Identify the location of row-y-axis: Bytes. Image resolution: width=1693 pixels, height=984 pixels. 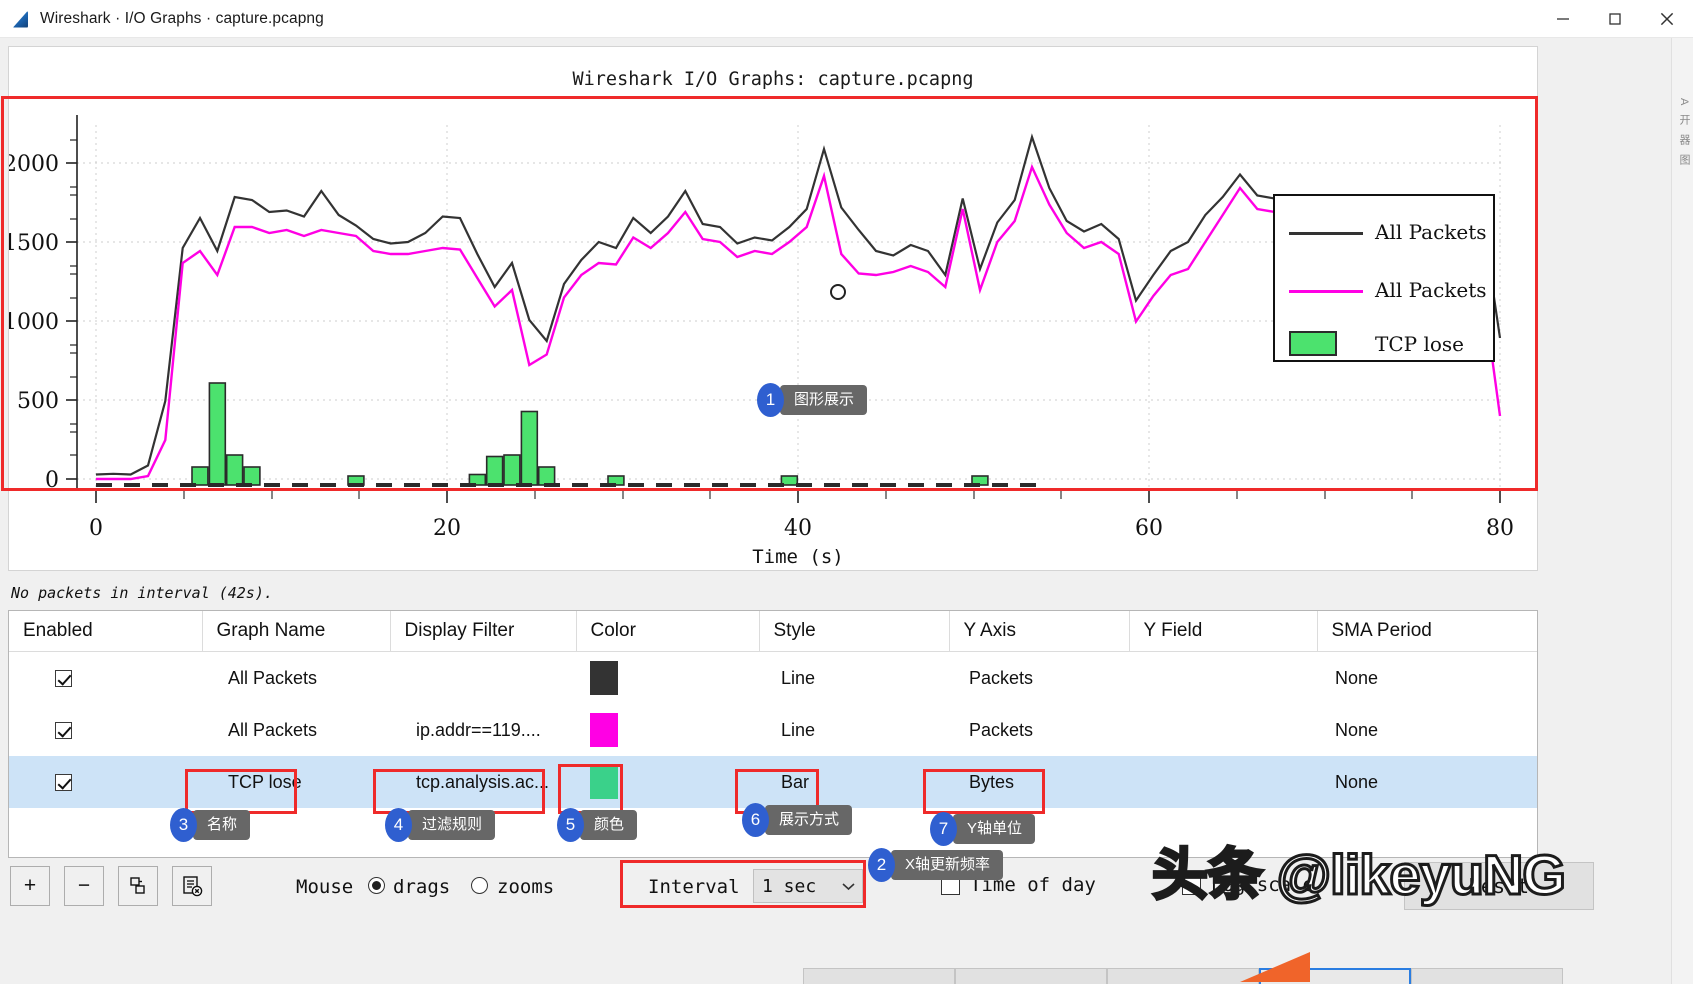
(1039, 782).